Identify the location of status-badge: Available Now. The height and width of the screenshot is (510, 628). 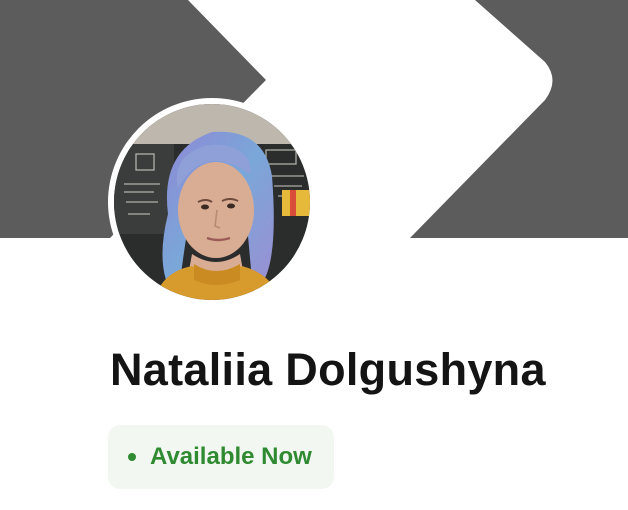
(221, 457).